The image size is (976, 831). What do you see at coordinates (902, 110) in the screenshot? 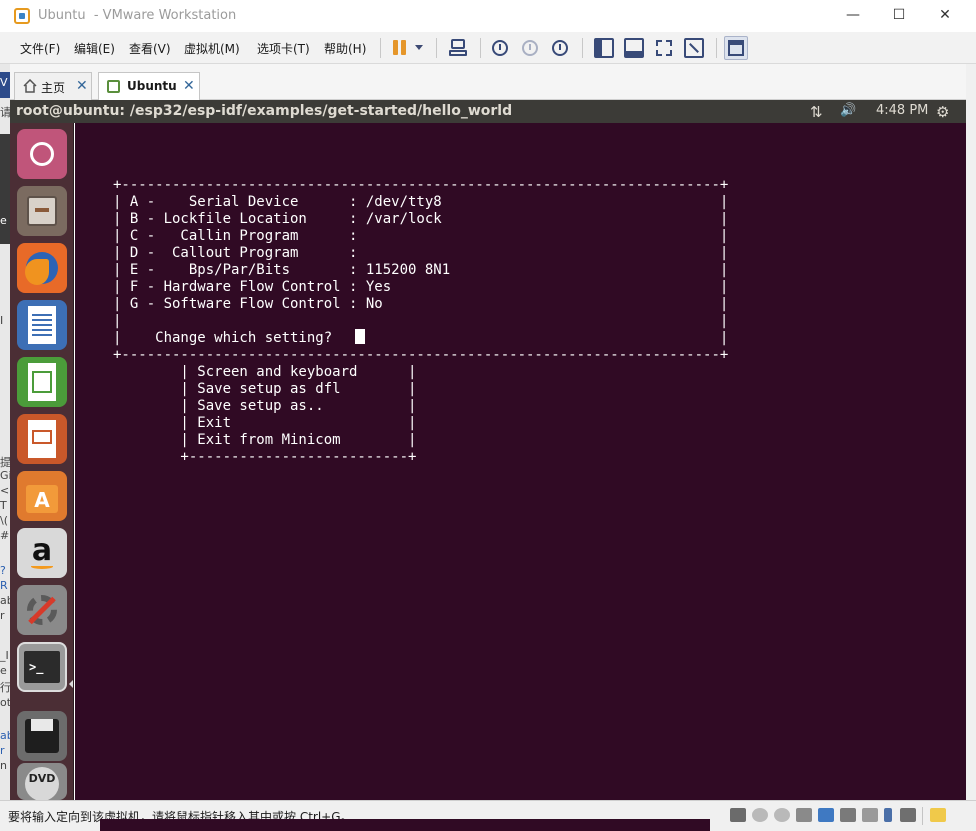
I see `clock: 4:48 PM` at bounding box center [902, 110].